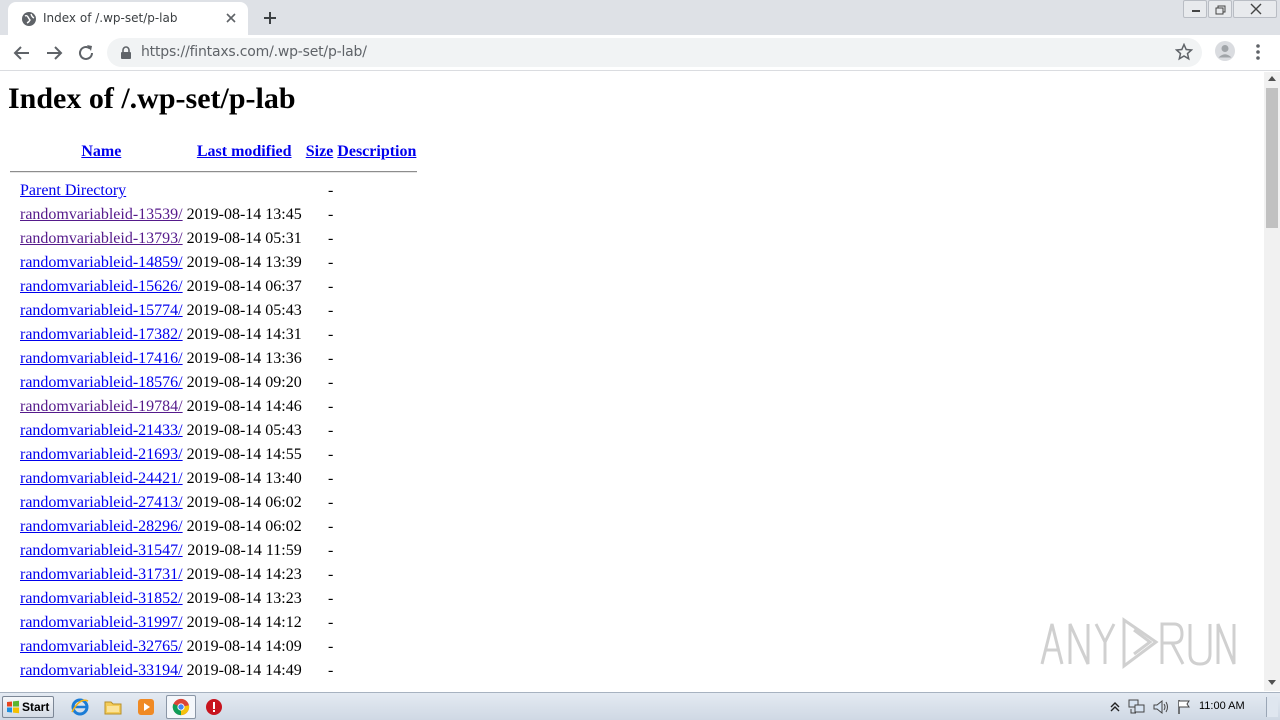  I want to click on scroll-up-arrow-icon, so click(1272, 78).